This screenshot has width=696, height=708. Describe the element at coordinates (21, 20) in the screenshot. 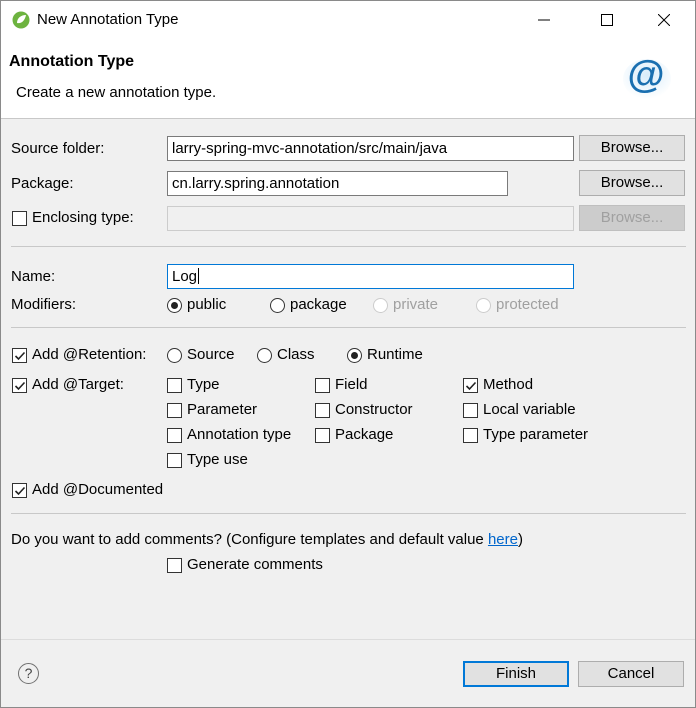

I see `spring-leaf-icon` at that location.